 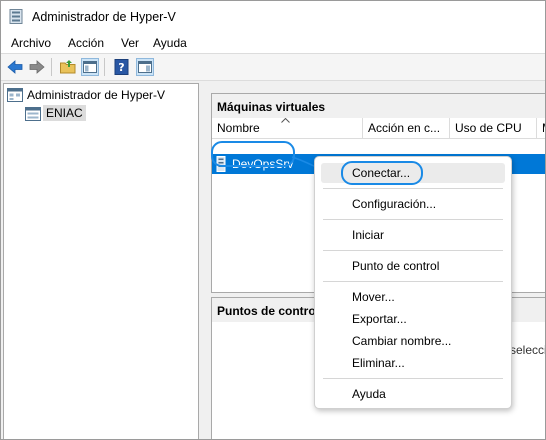 What do you see at coordinates (37, 67) in the screenshot?
I see `forward-arrow-icon` at bounding box center [37, 67].